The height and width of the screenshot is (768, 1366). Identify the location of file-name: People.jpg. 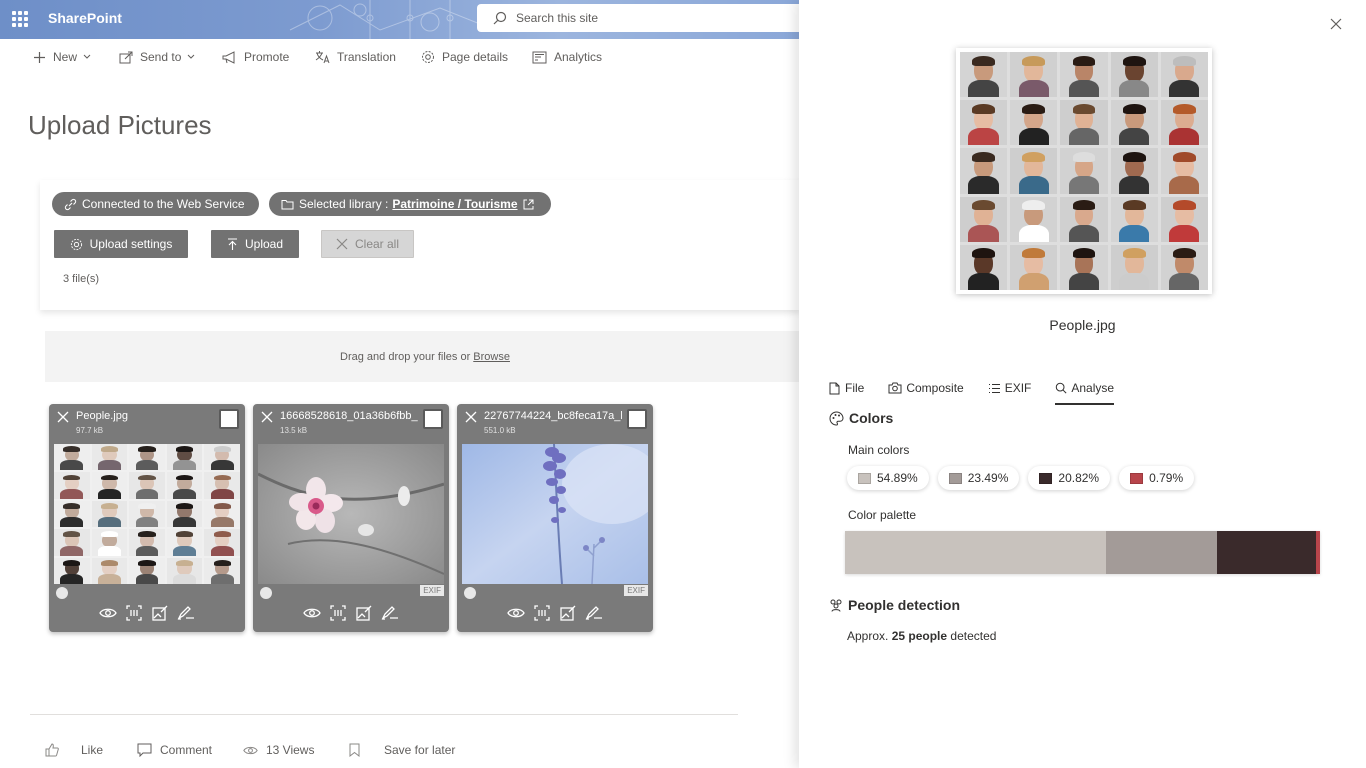
(102, 416).